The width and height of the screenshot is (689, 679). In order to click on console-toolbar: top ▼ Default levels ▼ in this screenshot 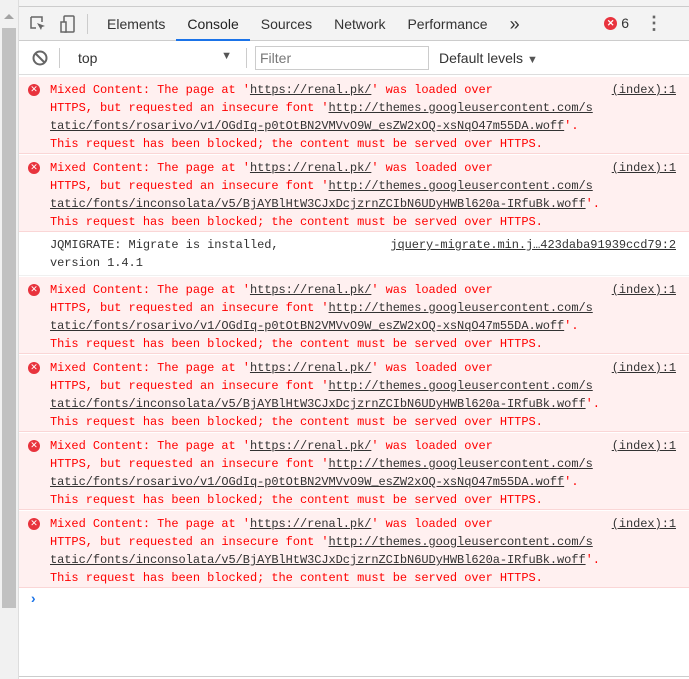, I will do `click(354, 58)`.